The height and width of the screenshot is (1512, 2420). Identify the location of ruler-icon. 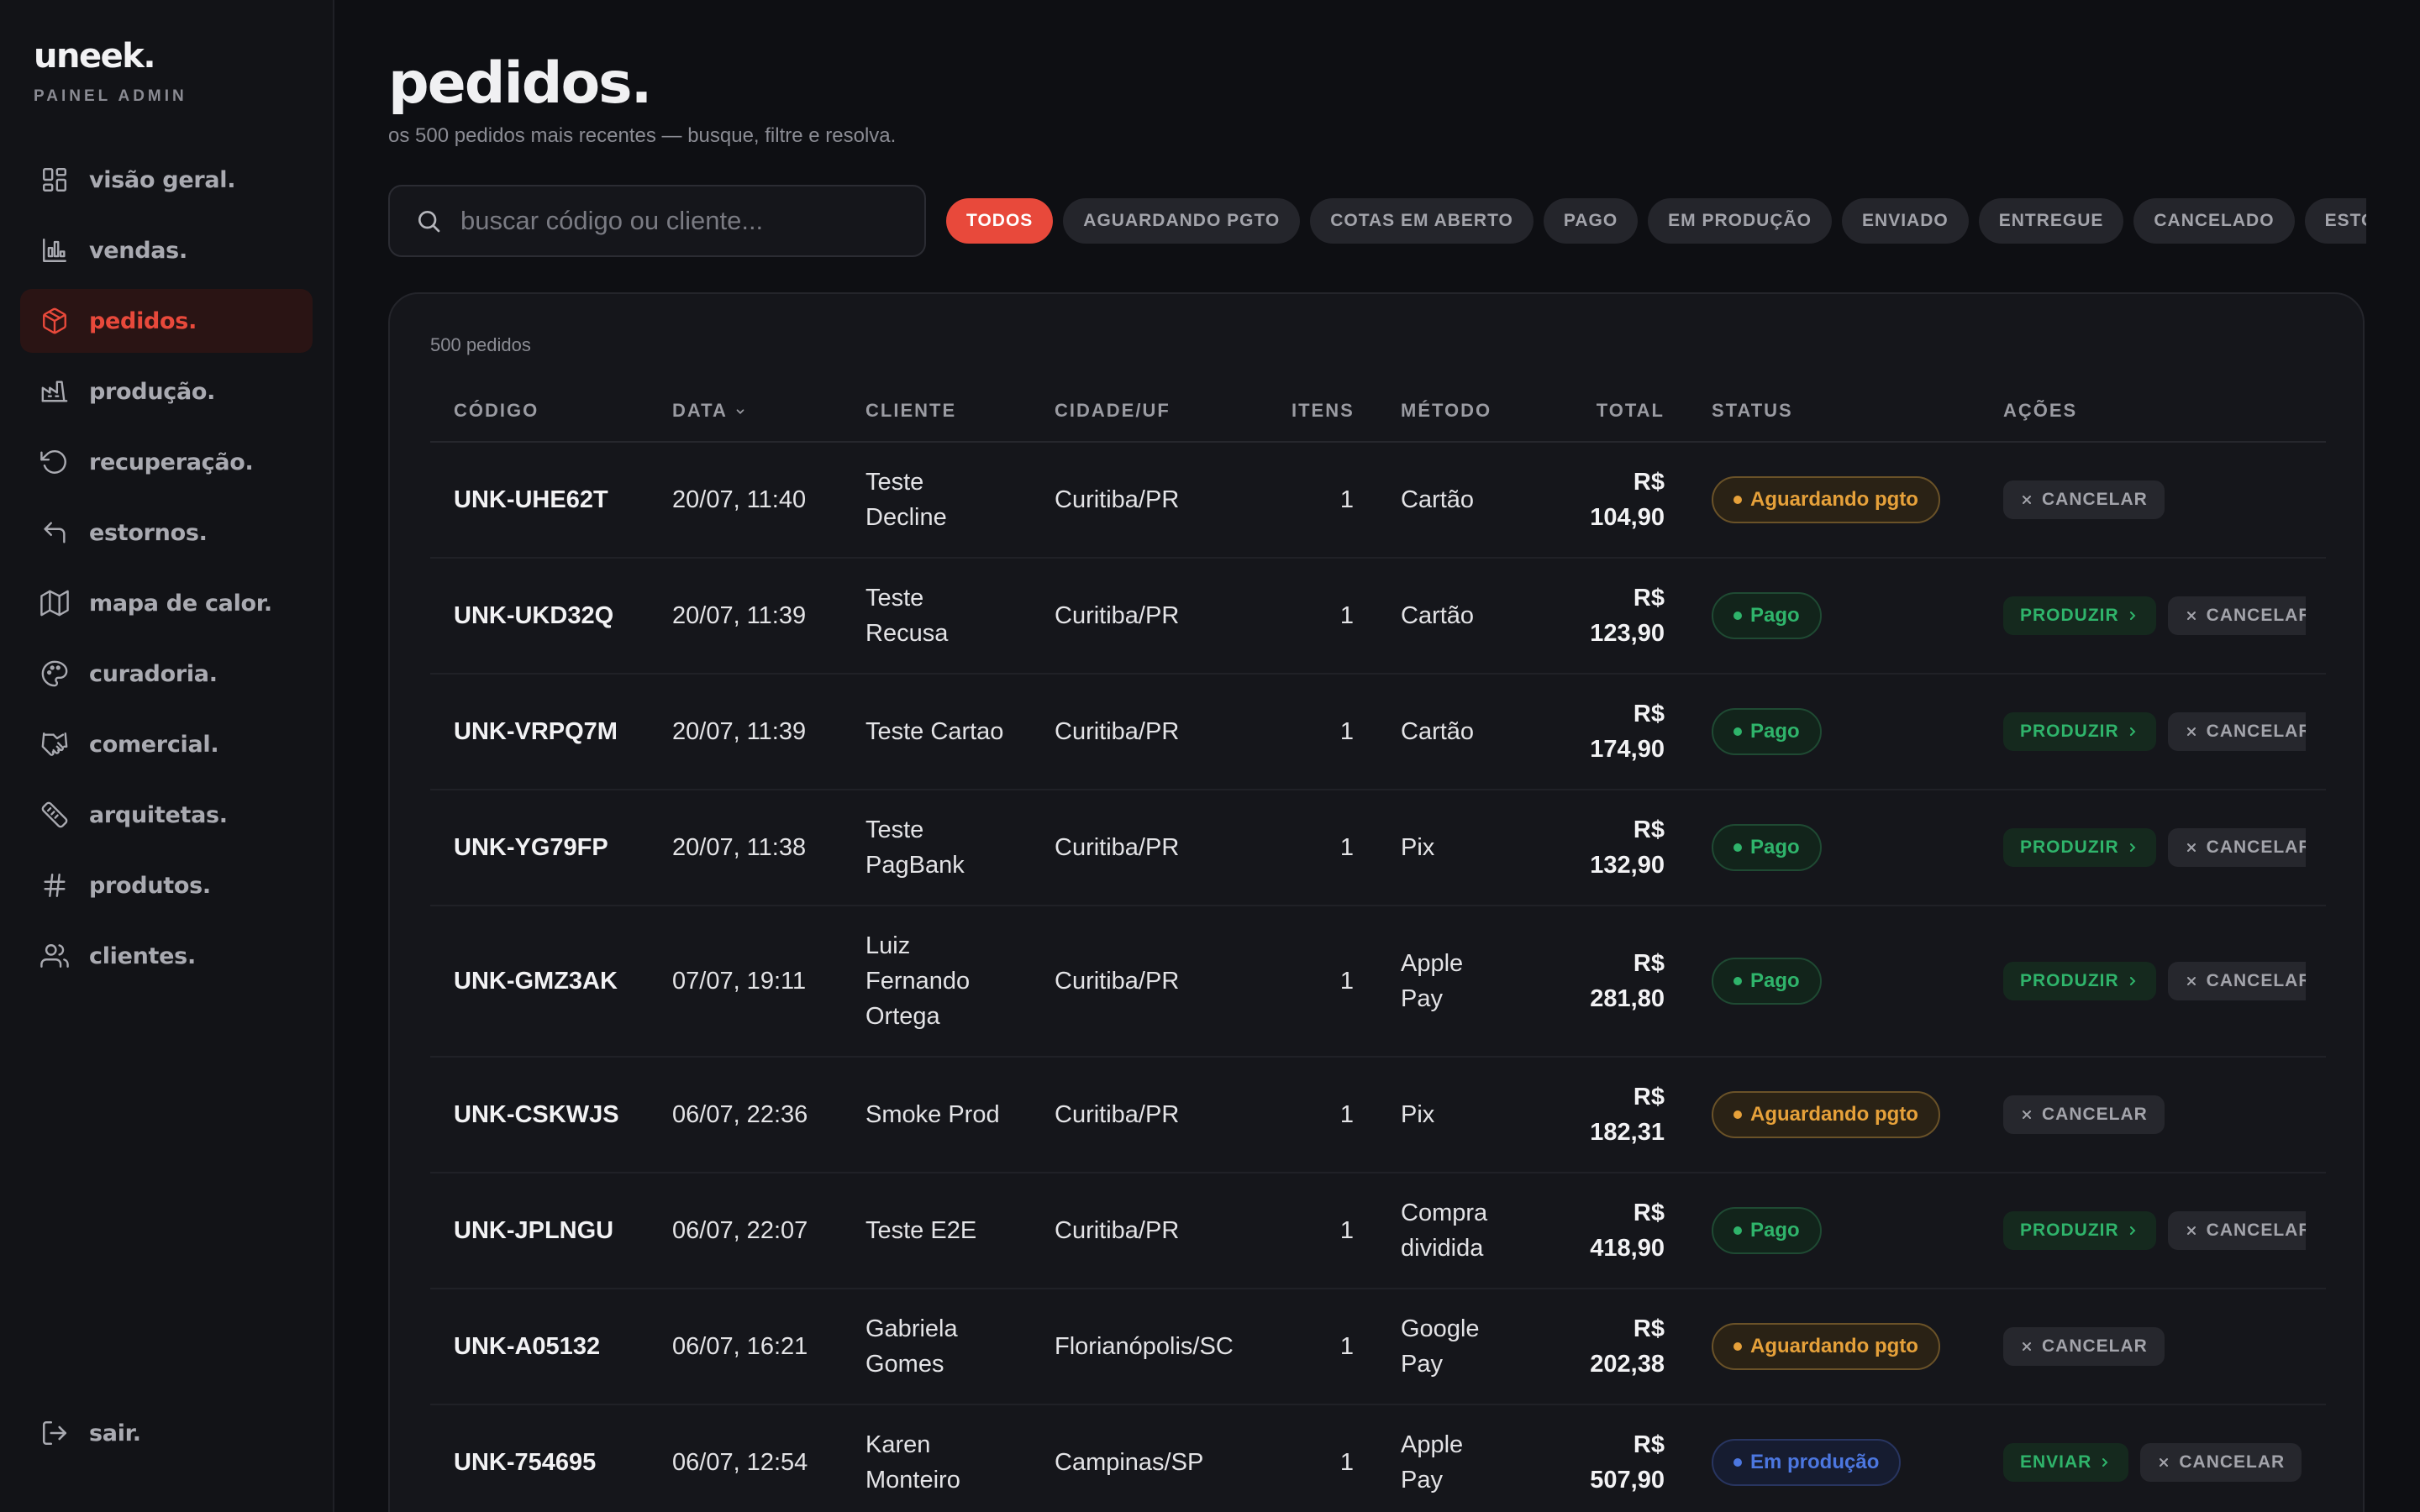
(54, 814).